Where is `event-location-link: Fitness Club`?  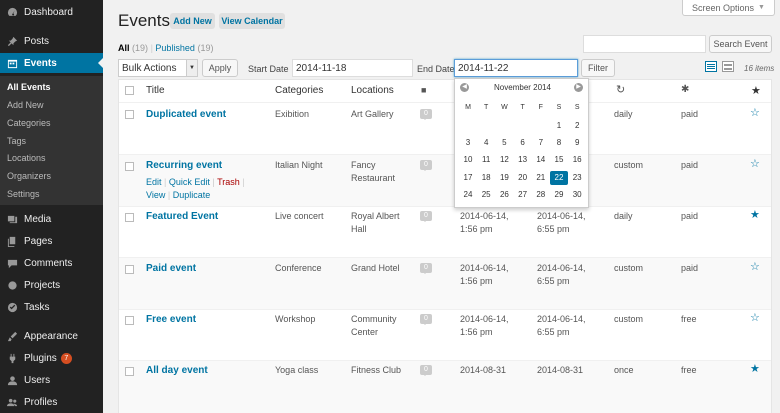
event-location-link: Fitness Club is located at coordinates (376, 370).